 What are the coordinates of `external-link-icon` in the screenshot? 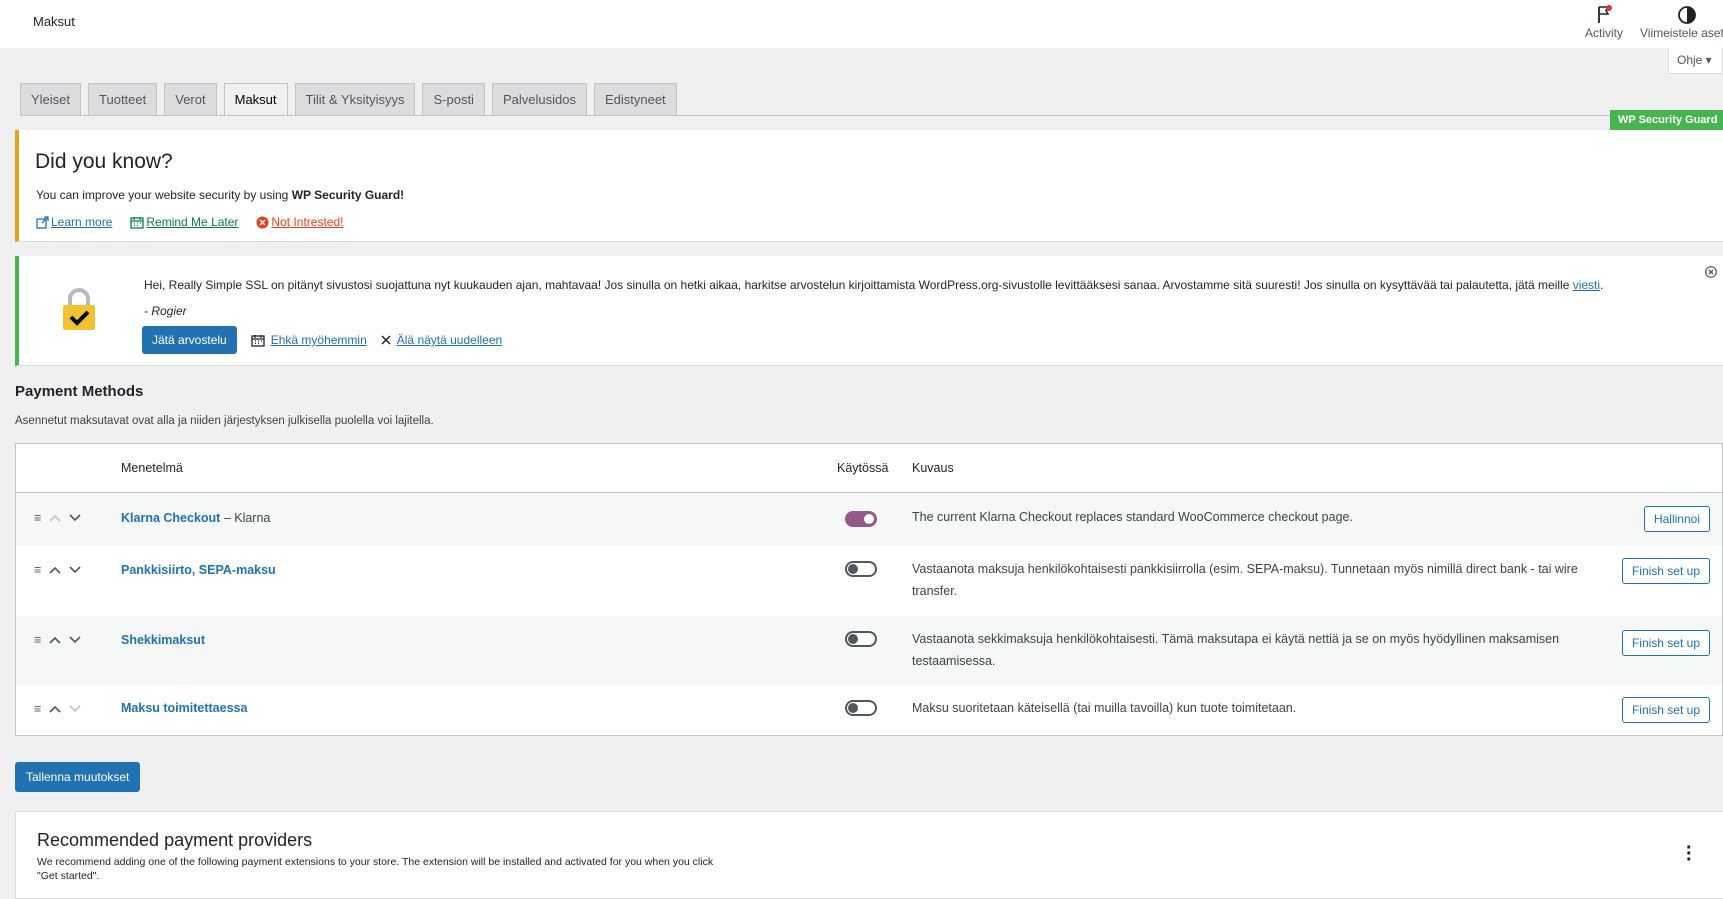 It's located at (42, 222).